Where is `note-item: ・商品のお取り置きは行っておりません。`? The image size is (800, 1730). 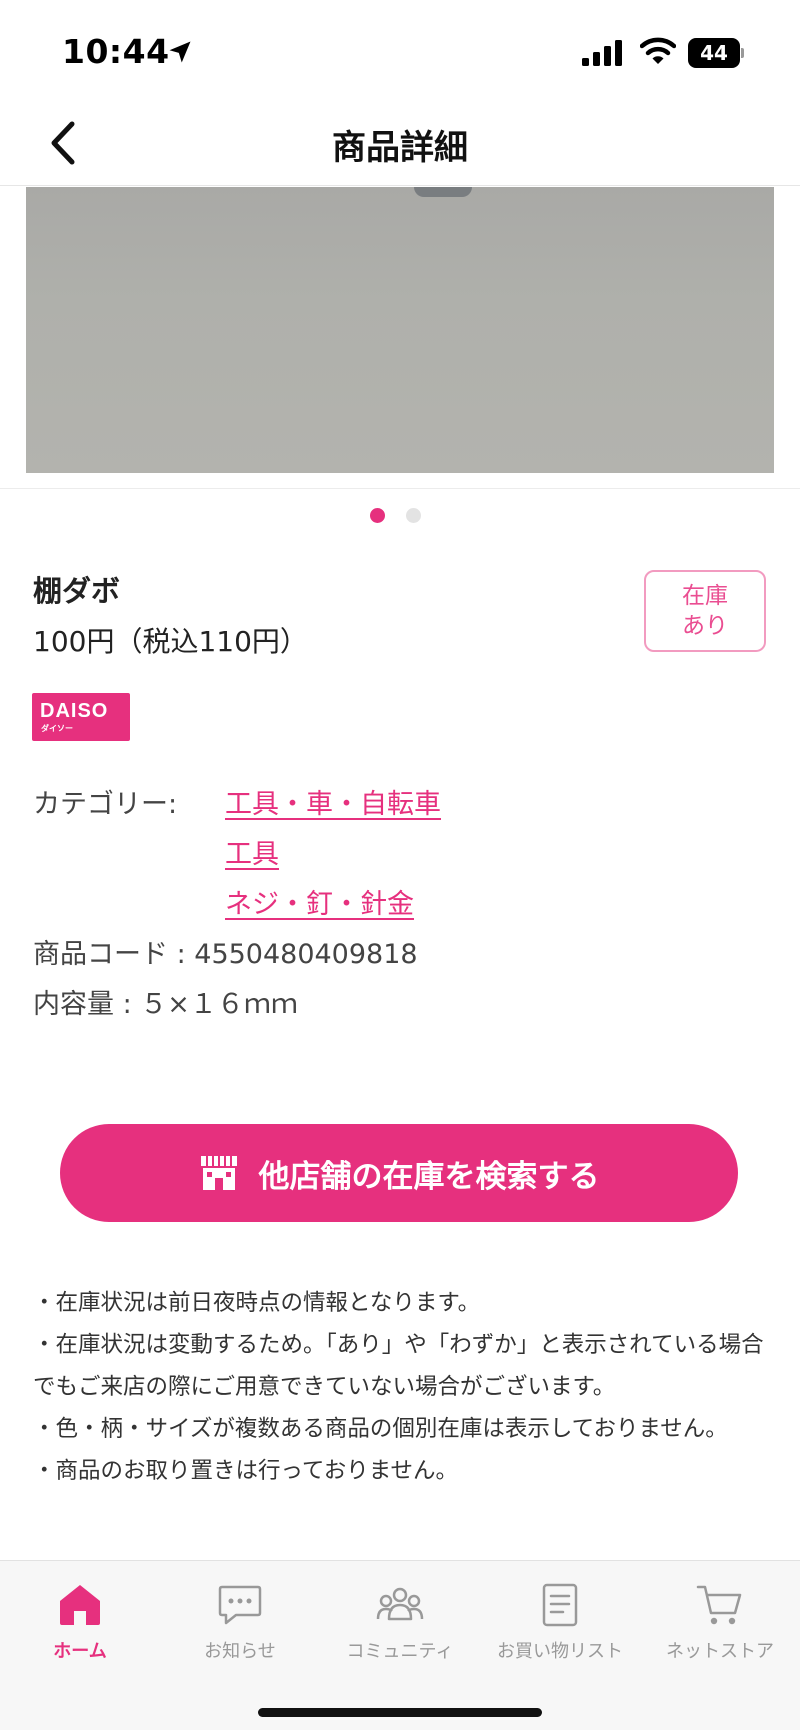 note-item: ・商品のお取り置きは行っておりません。 is located at coordinates (246, 1471).